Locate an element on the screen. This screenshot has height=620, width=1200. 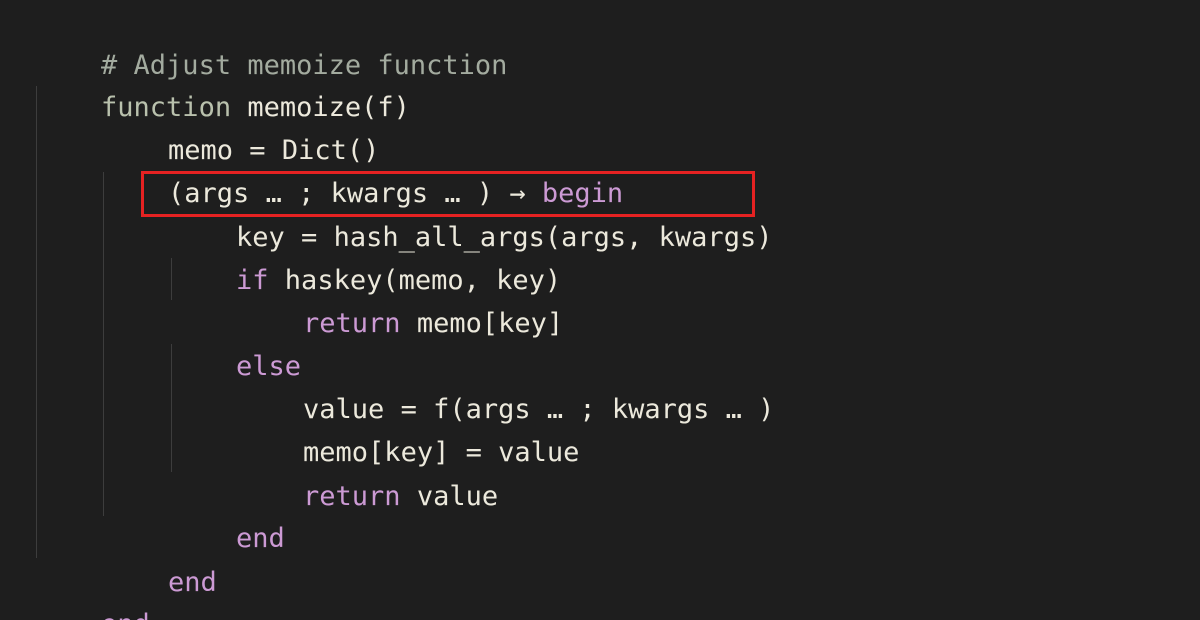
code-line-3: memo = Dict() is located at coordinates (241, 125).